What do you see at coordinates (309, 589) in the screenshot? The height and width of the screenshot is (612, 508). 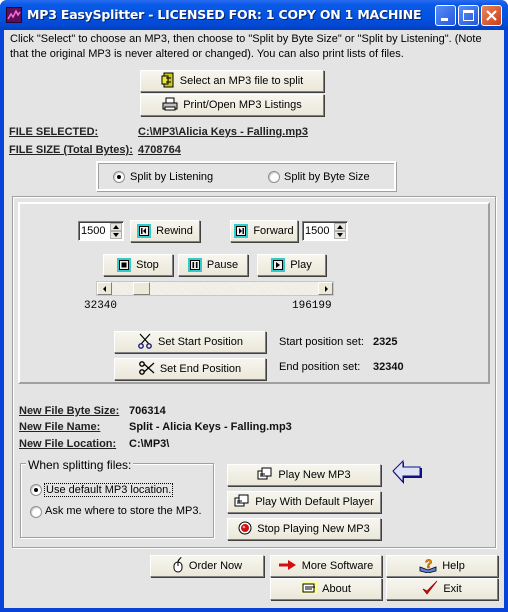 I see `info-card-icon` at bounding box center [309, 589].